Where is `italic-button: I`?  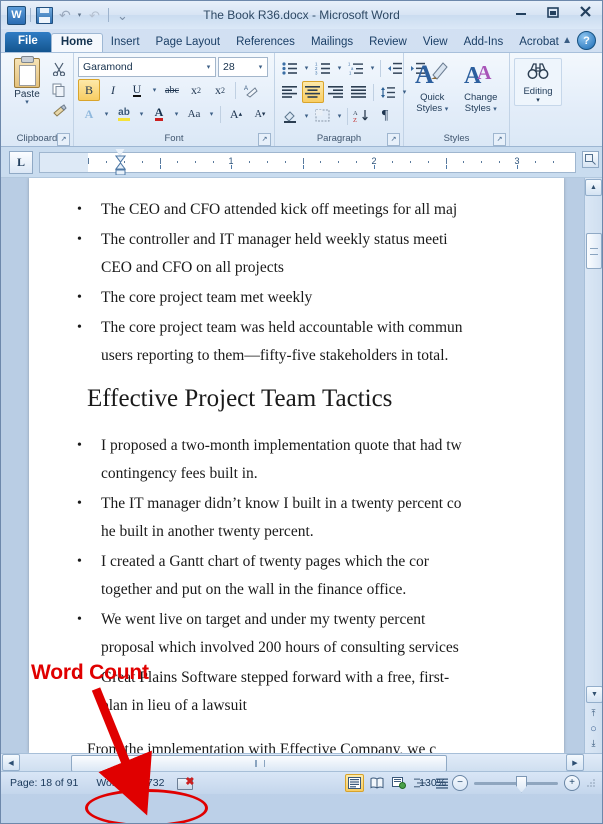 italic-button: I is located at coordinates (113, 90).